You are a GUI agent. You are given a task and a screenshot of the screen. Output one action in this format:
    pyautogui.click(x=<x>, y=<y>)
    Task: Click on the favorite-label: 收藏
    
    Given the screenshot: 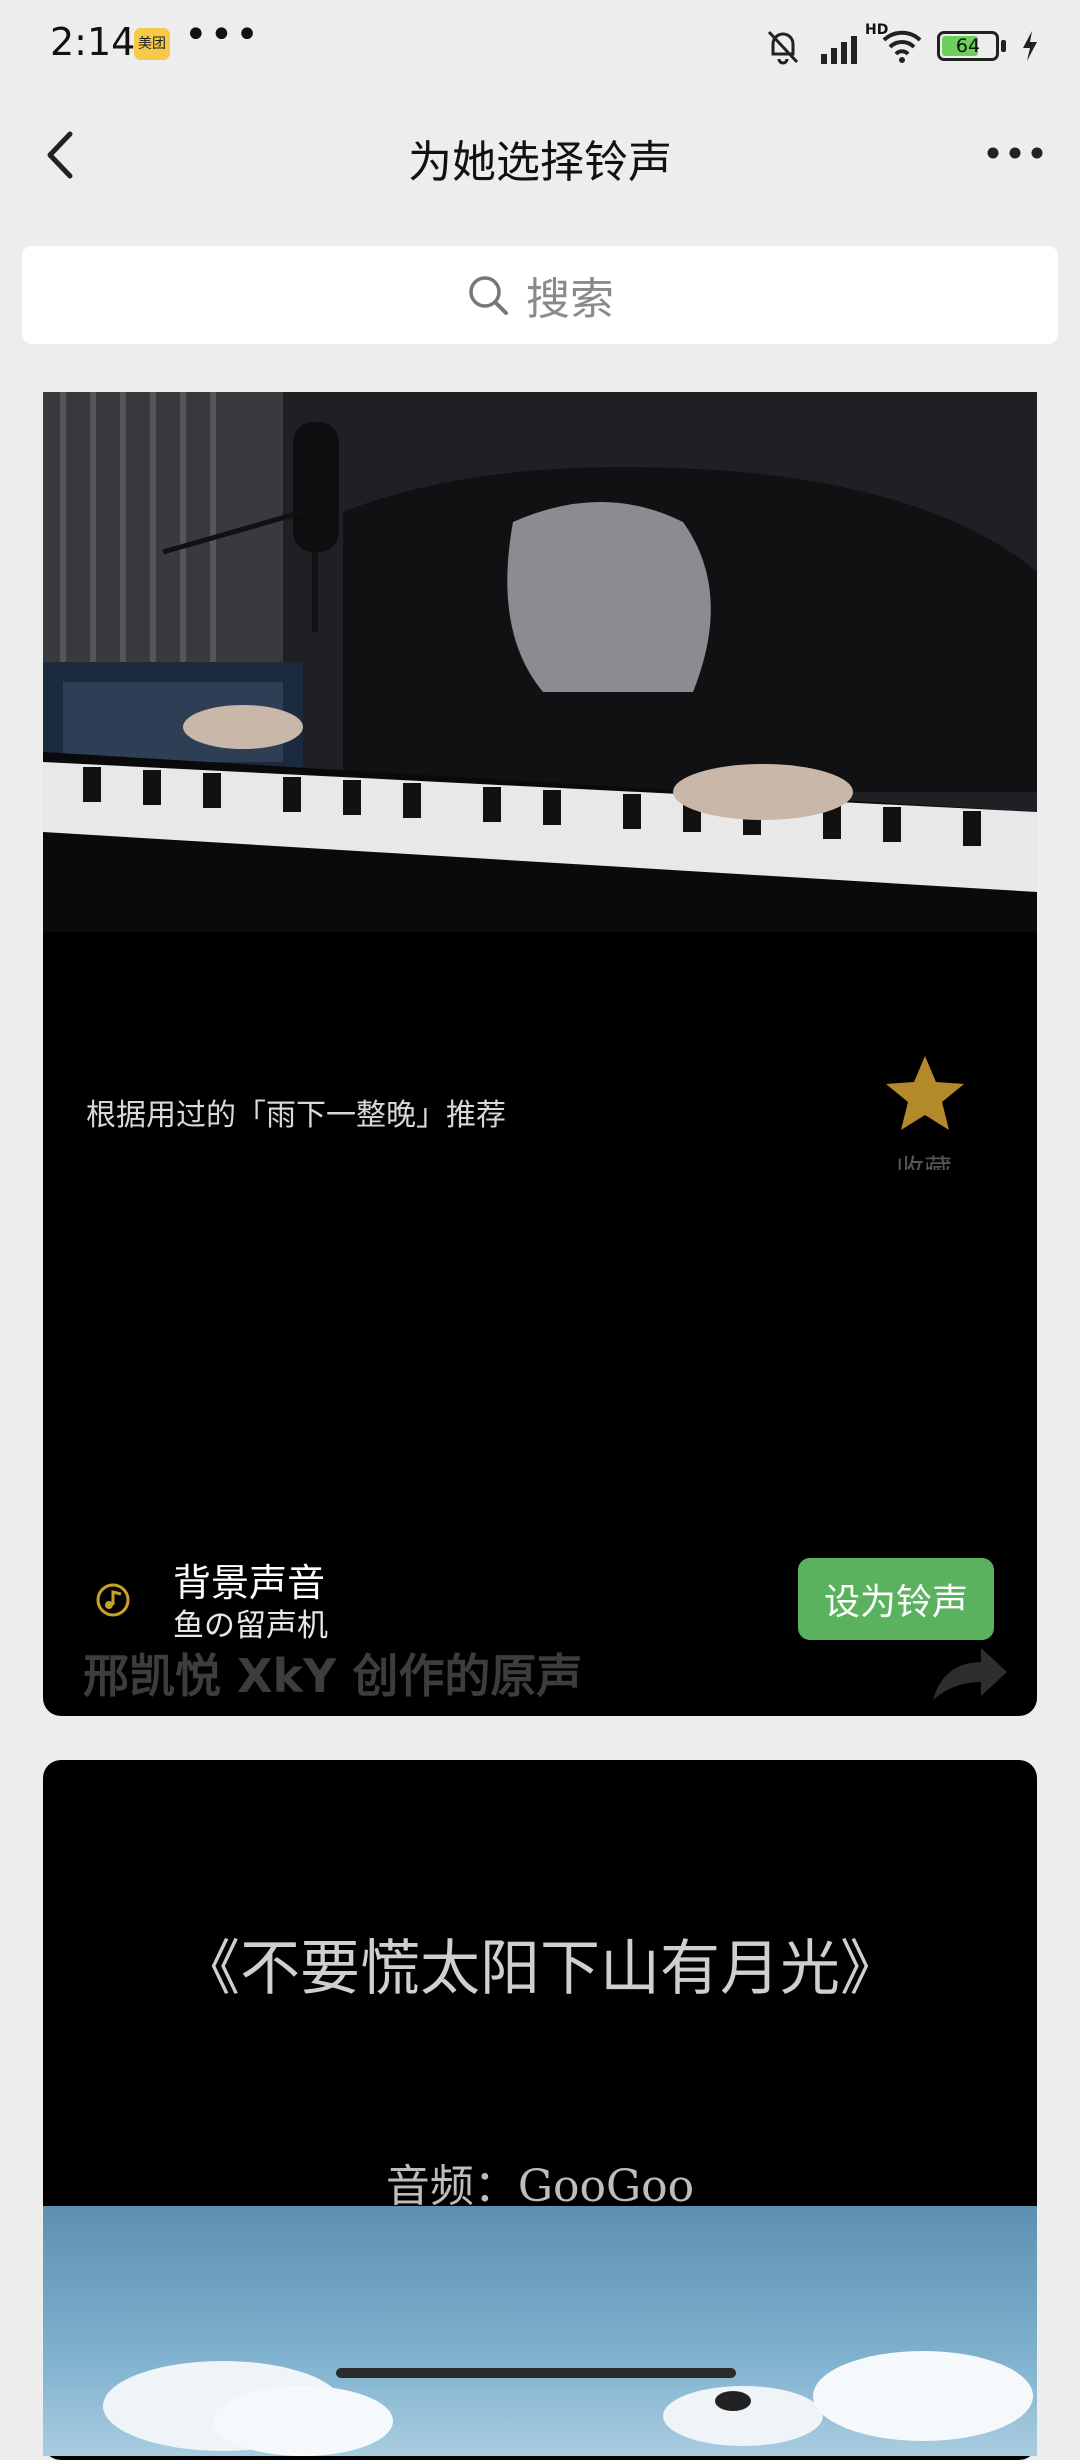 What is the action you would take?
    pyautogui.click(x=924, y=1161)
    